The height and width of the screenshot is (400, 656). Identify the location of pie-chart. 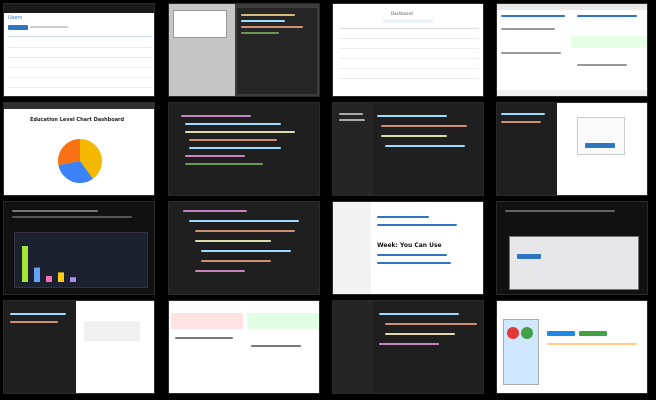
(79, 161).